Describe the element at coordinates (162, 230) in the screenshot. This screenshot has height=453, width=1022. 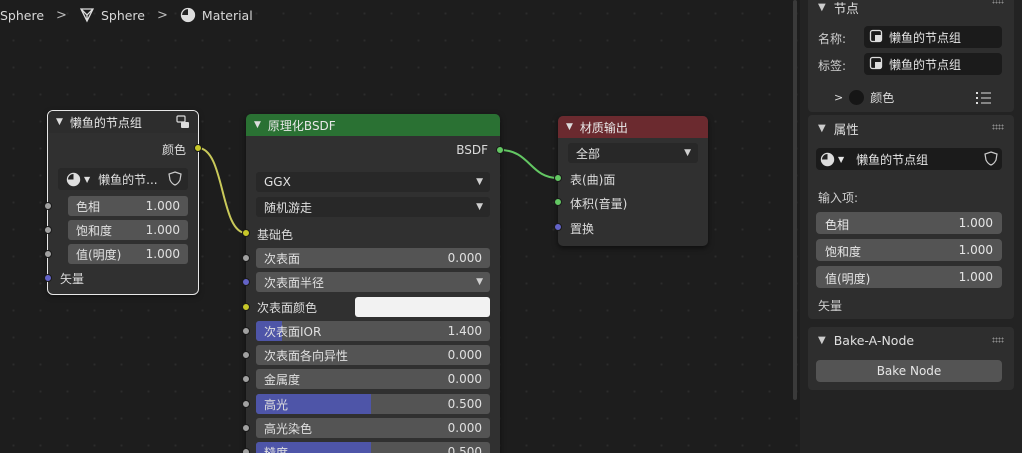
I see `saturation-value: 1.000` at that location.